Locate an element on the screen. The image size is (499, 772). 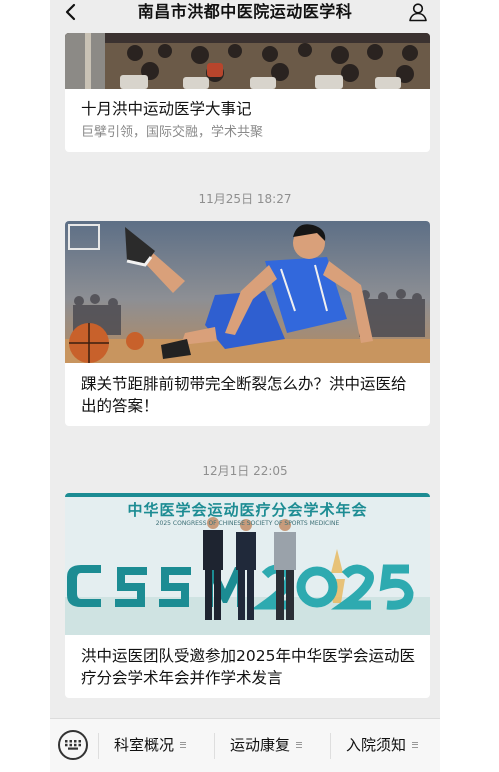
menu-item-label: 运动康复 is located at coordinates (260, 745).